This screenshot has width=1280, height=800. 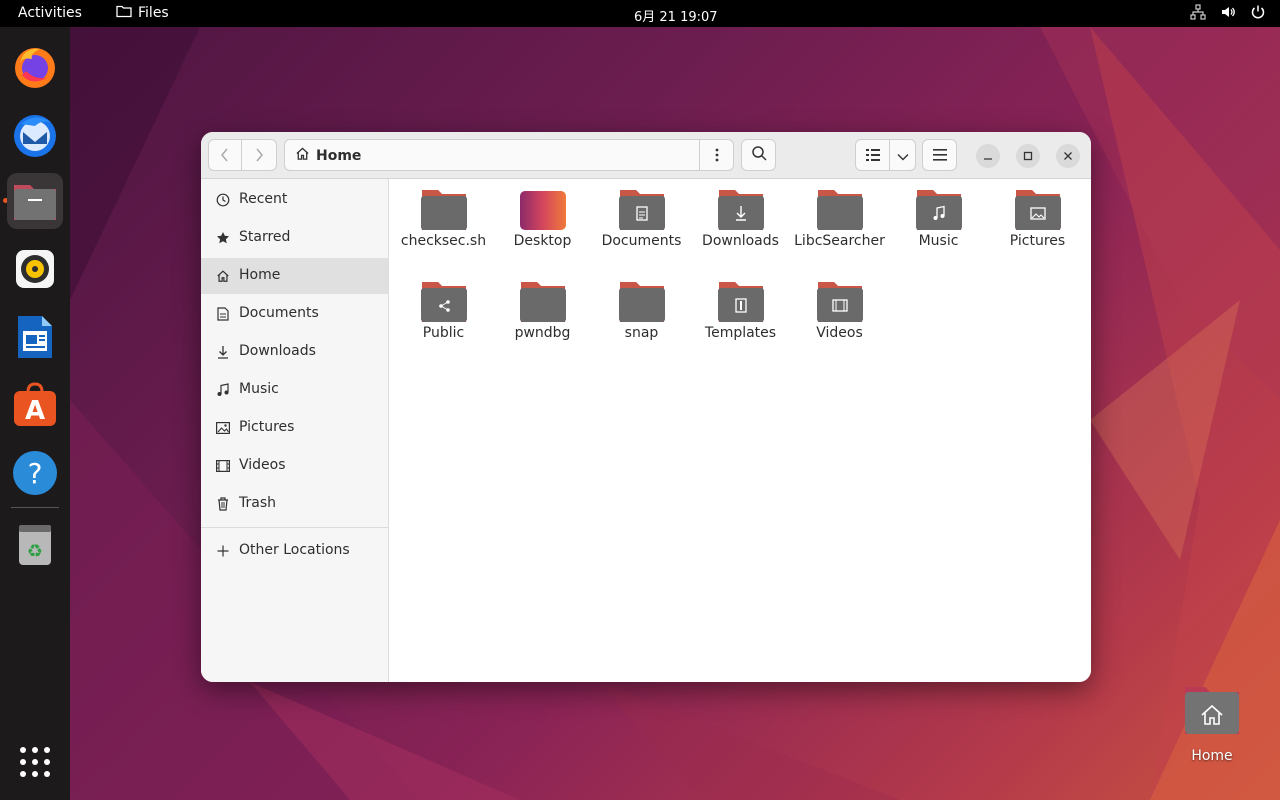 I want to click on sidebar-item-label: Downloads, so click(x=277, y=351).